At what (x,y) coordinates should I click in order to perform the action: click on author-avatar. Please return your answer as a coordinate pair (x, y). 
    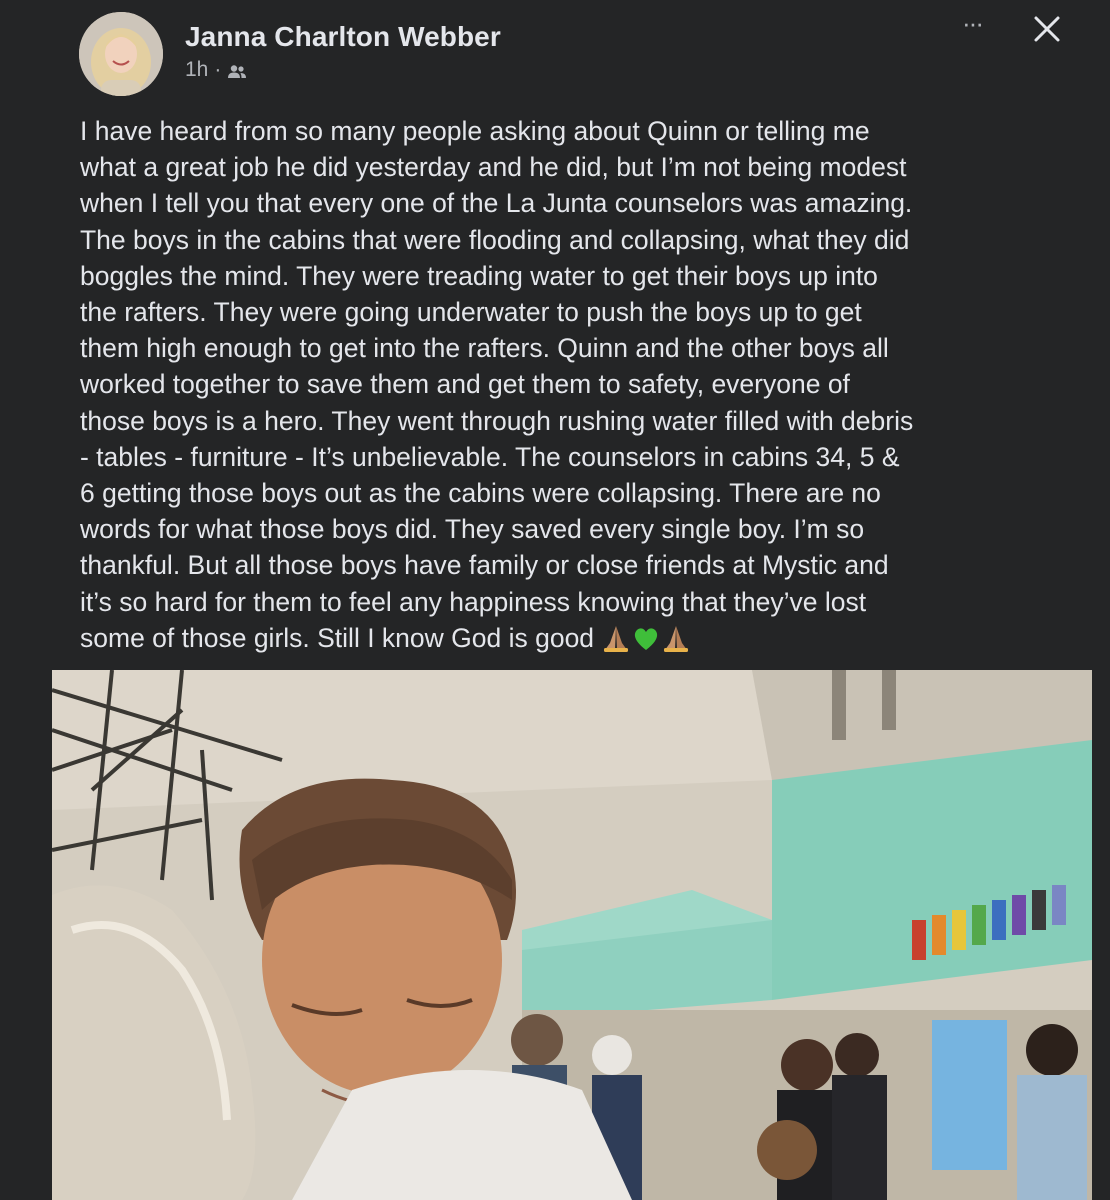
    Looking at the image, I should click on (121, 54).